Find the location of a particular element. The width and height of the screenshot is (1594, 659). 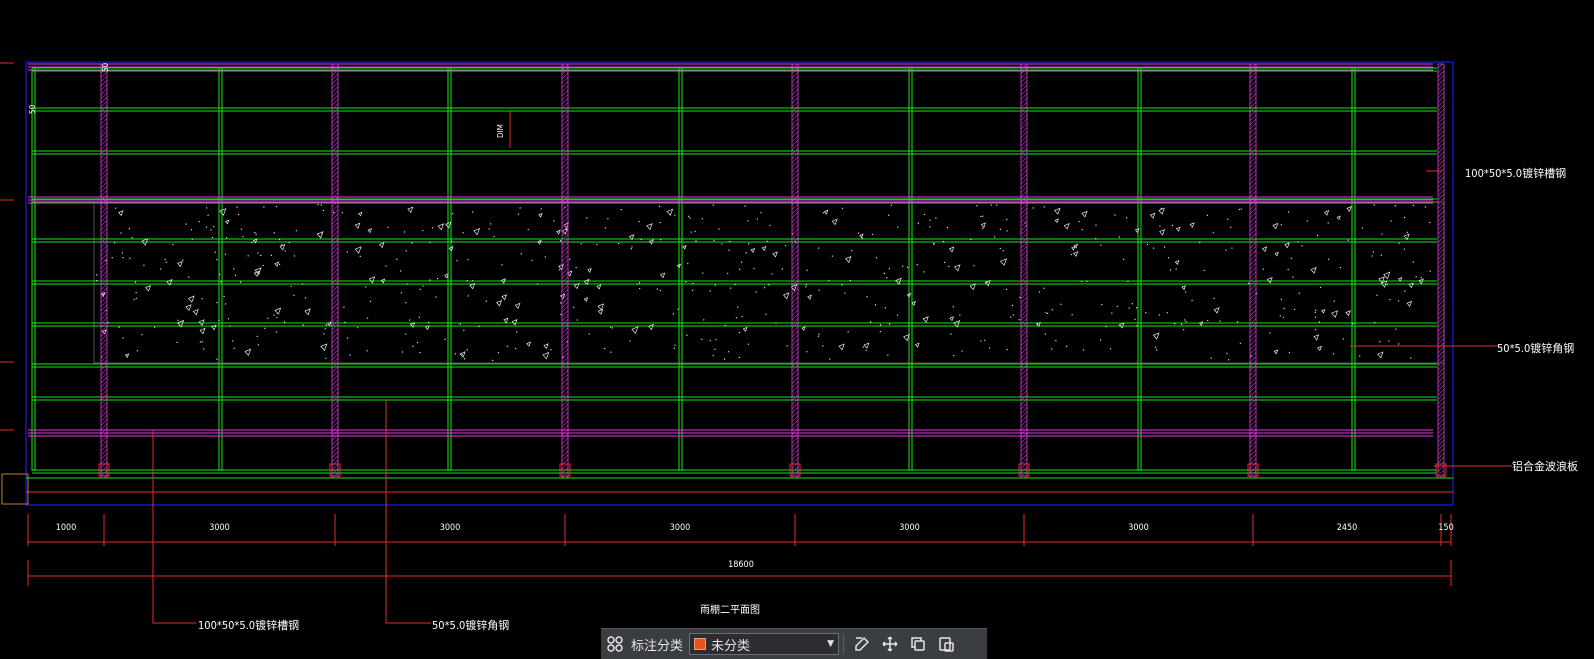

toolbar-divider is located at coordinates (844, 644).